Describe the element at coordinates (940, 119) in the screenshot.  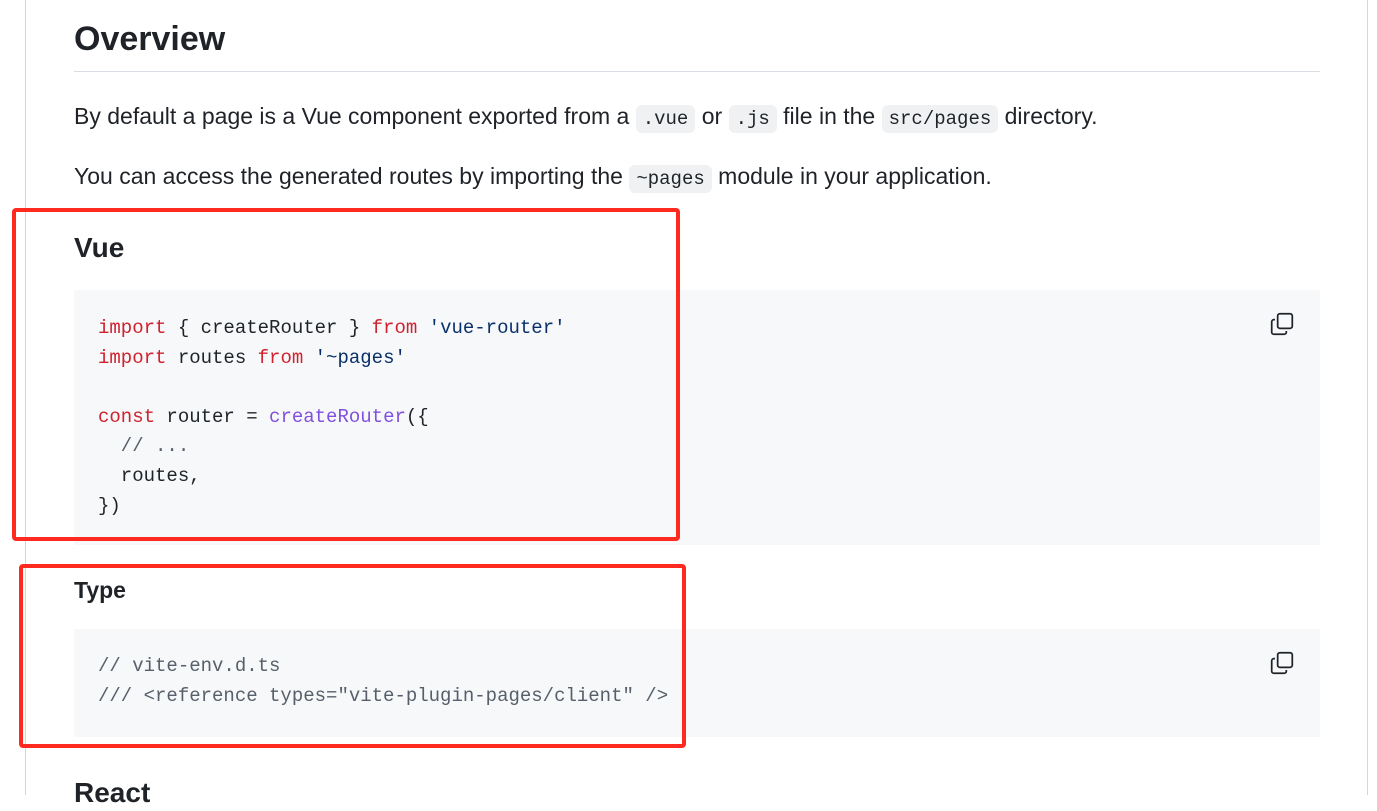
I see `inline-code-src-pages: src/pages` at that location.